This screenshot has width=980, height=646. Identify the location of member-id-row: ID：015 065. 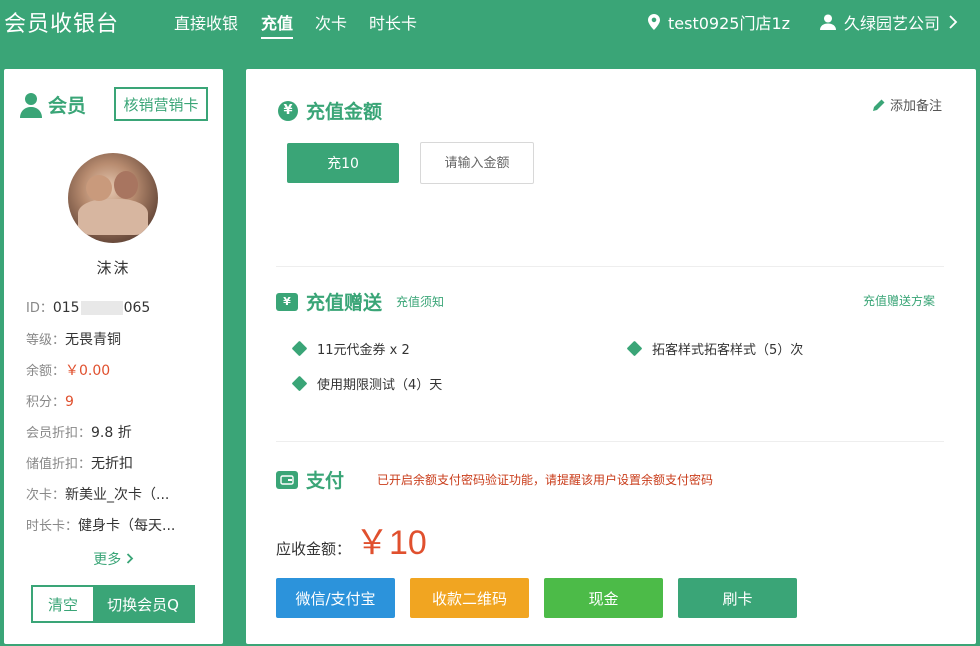
(88, 306).